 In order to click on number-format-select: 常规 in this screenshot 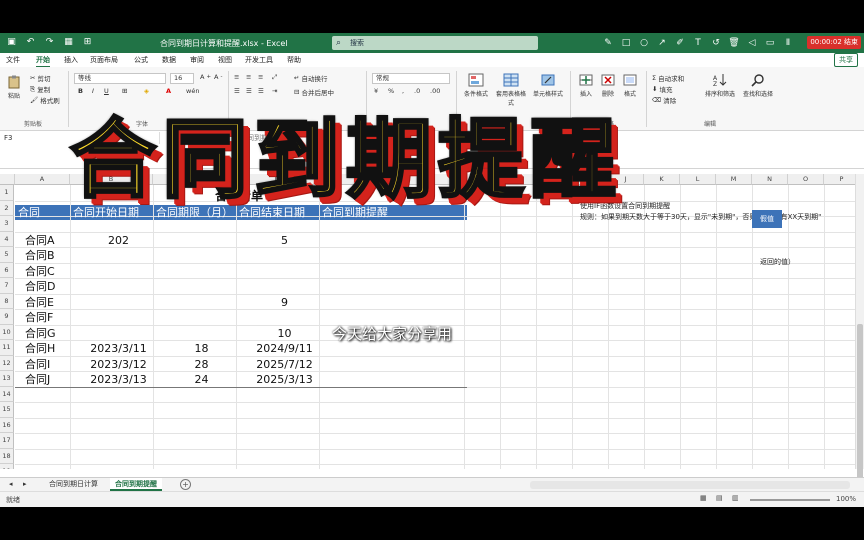, I will do `click(411, 78)`.